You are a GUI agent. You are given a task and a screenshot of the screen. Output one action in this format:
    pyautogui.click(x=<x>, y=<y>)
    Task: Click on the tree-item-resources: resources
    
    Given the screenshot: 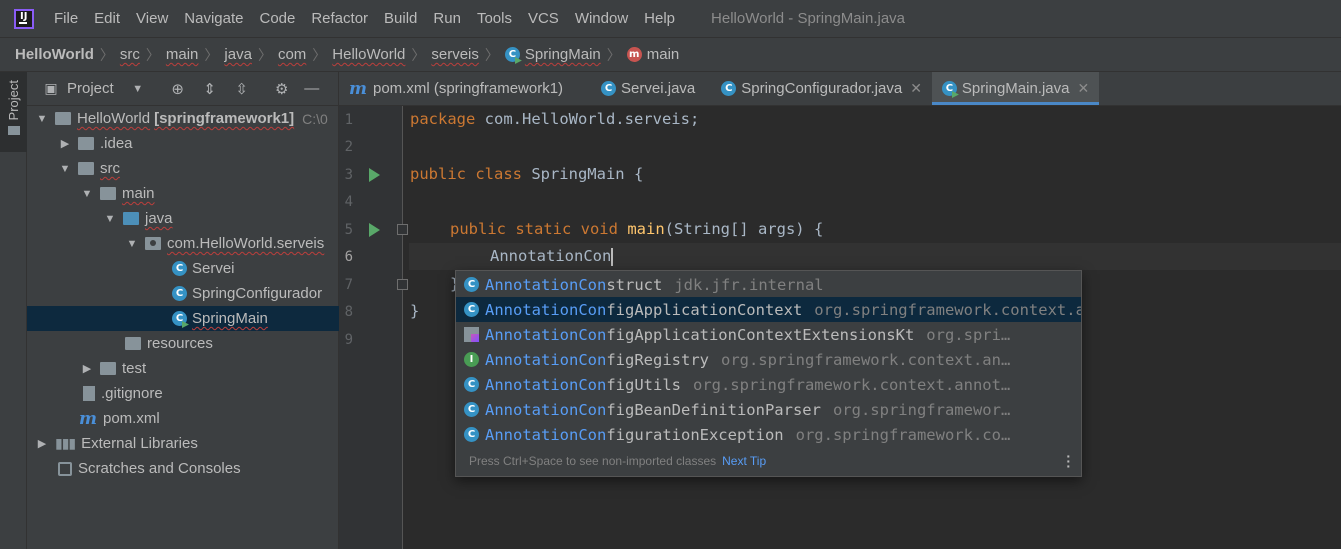 What is the action you would take?
    pyautogui.click(x=183, y=343)
    